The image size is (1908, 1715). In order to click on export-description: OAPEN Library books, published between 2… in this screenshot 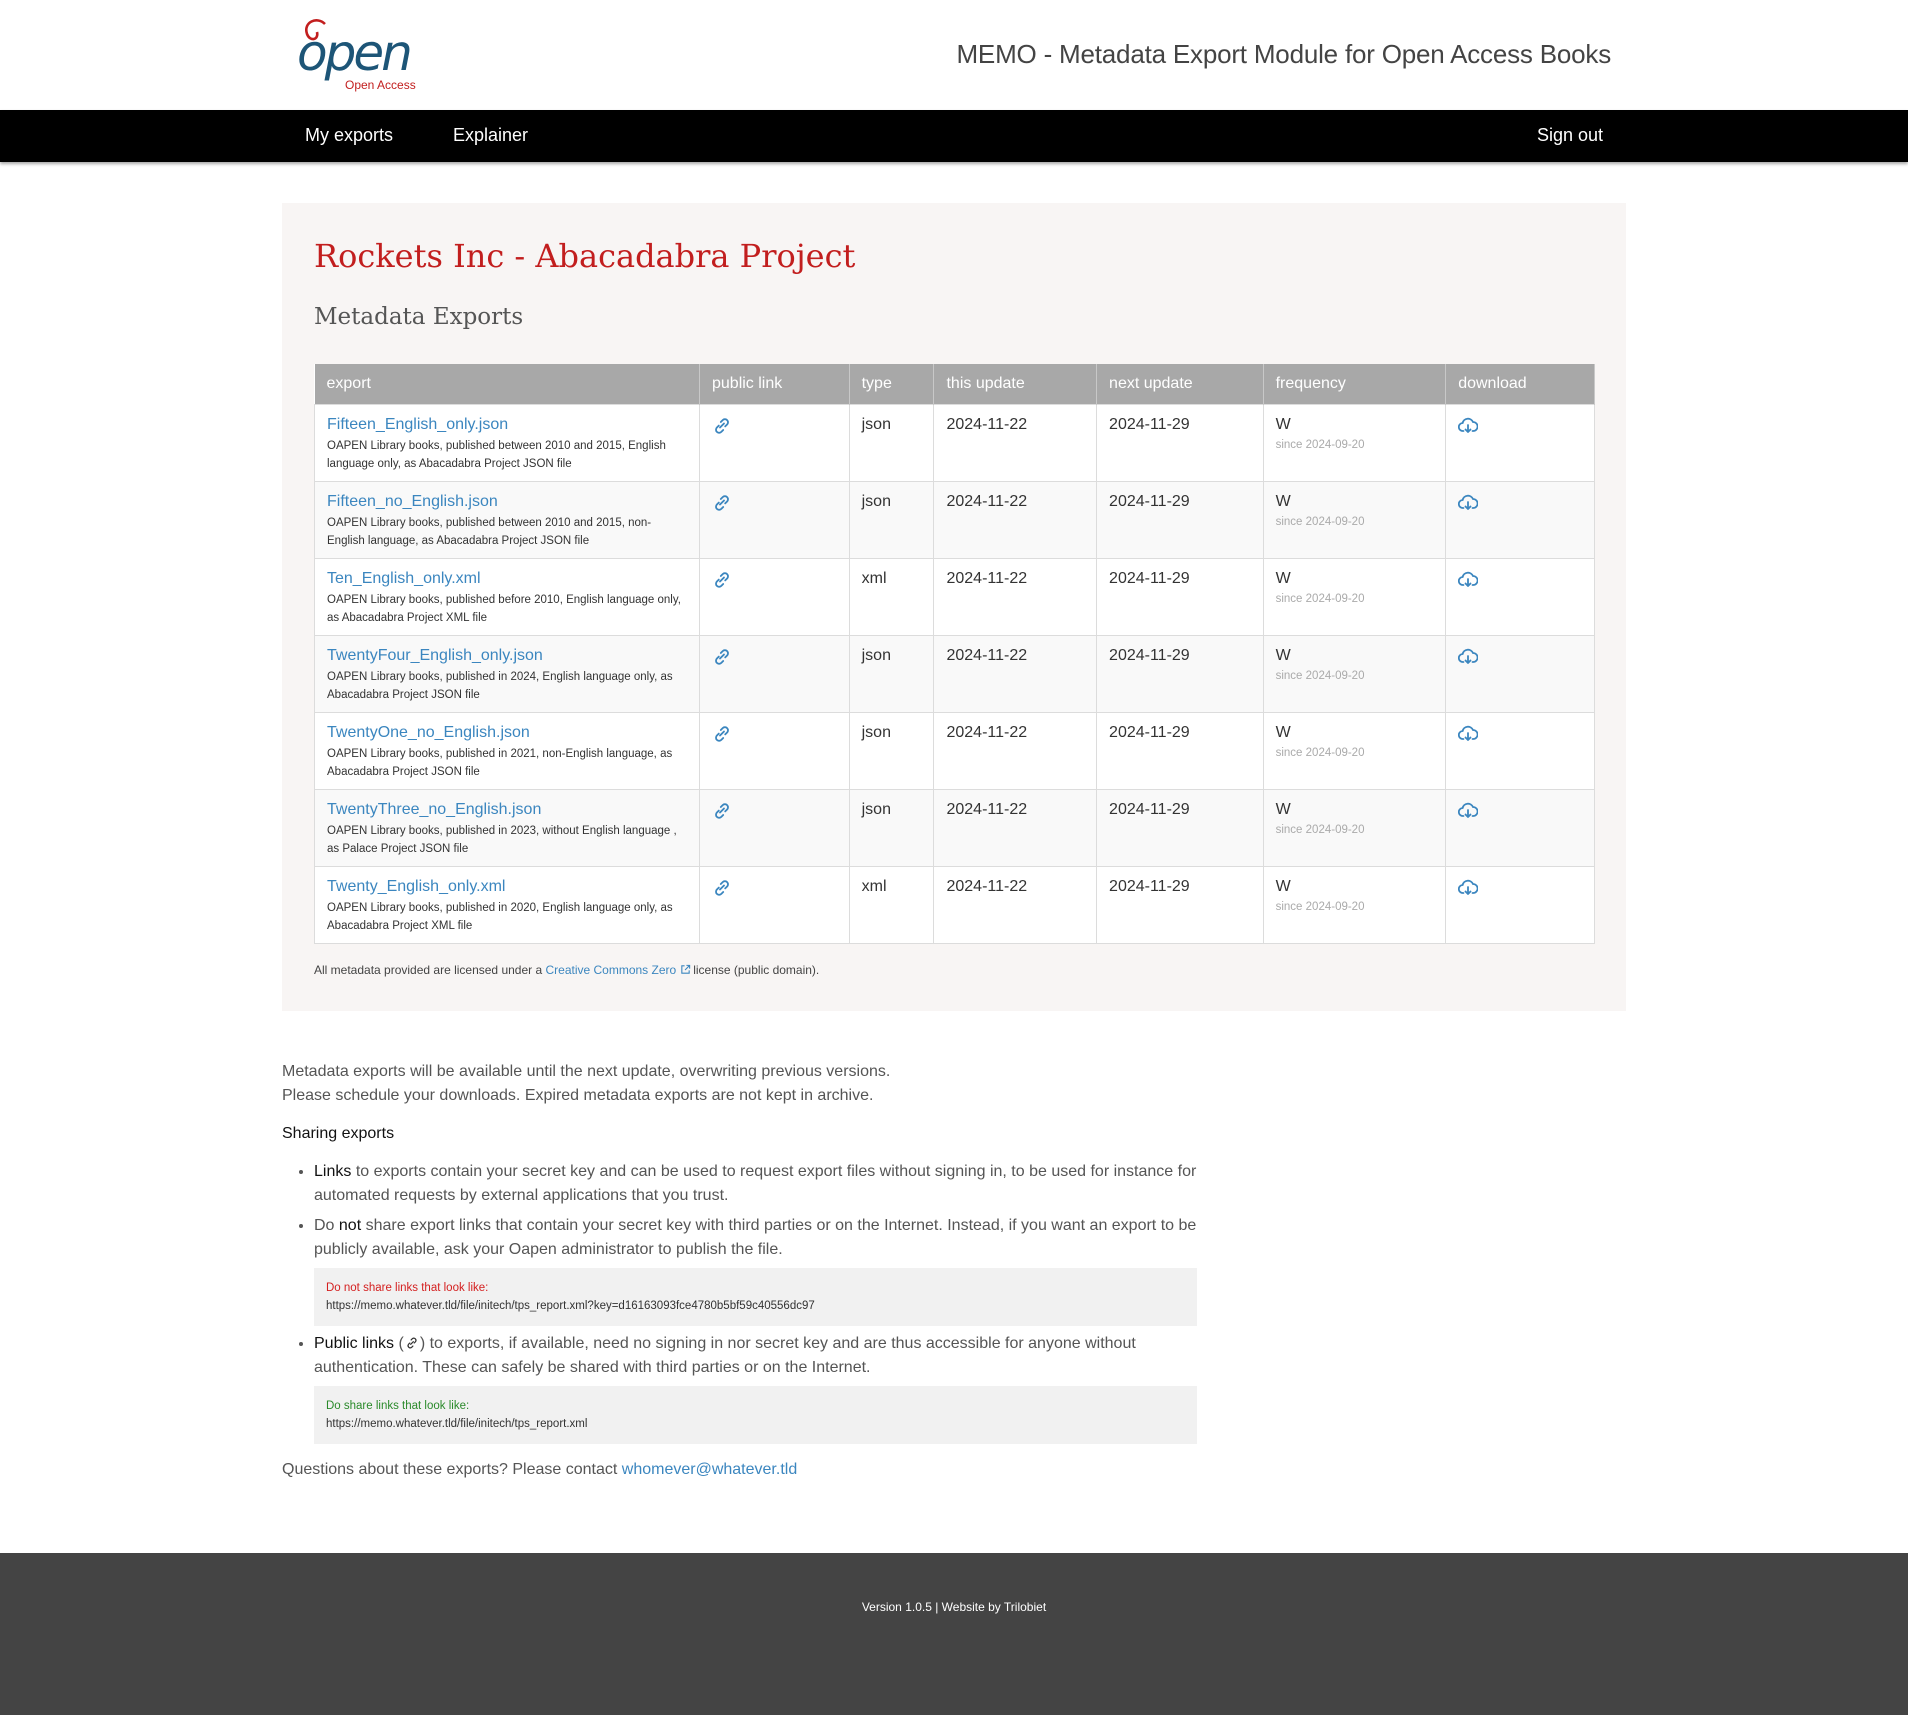, I will do `click(489, 531)`.